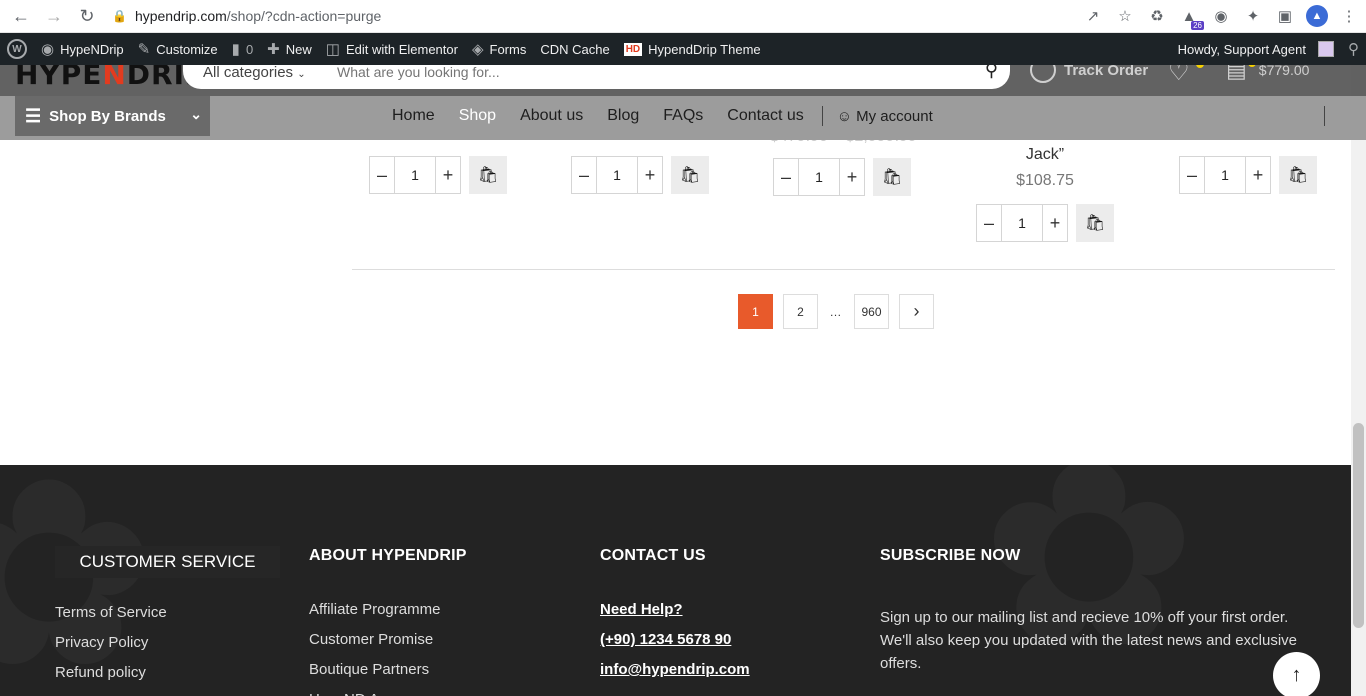 Image resolution: width=1366 pixels, height=696 pixels. I want to click on wp-search-button: ⚲, so click(1353, 49).